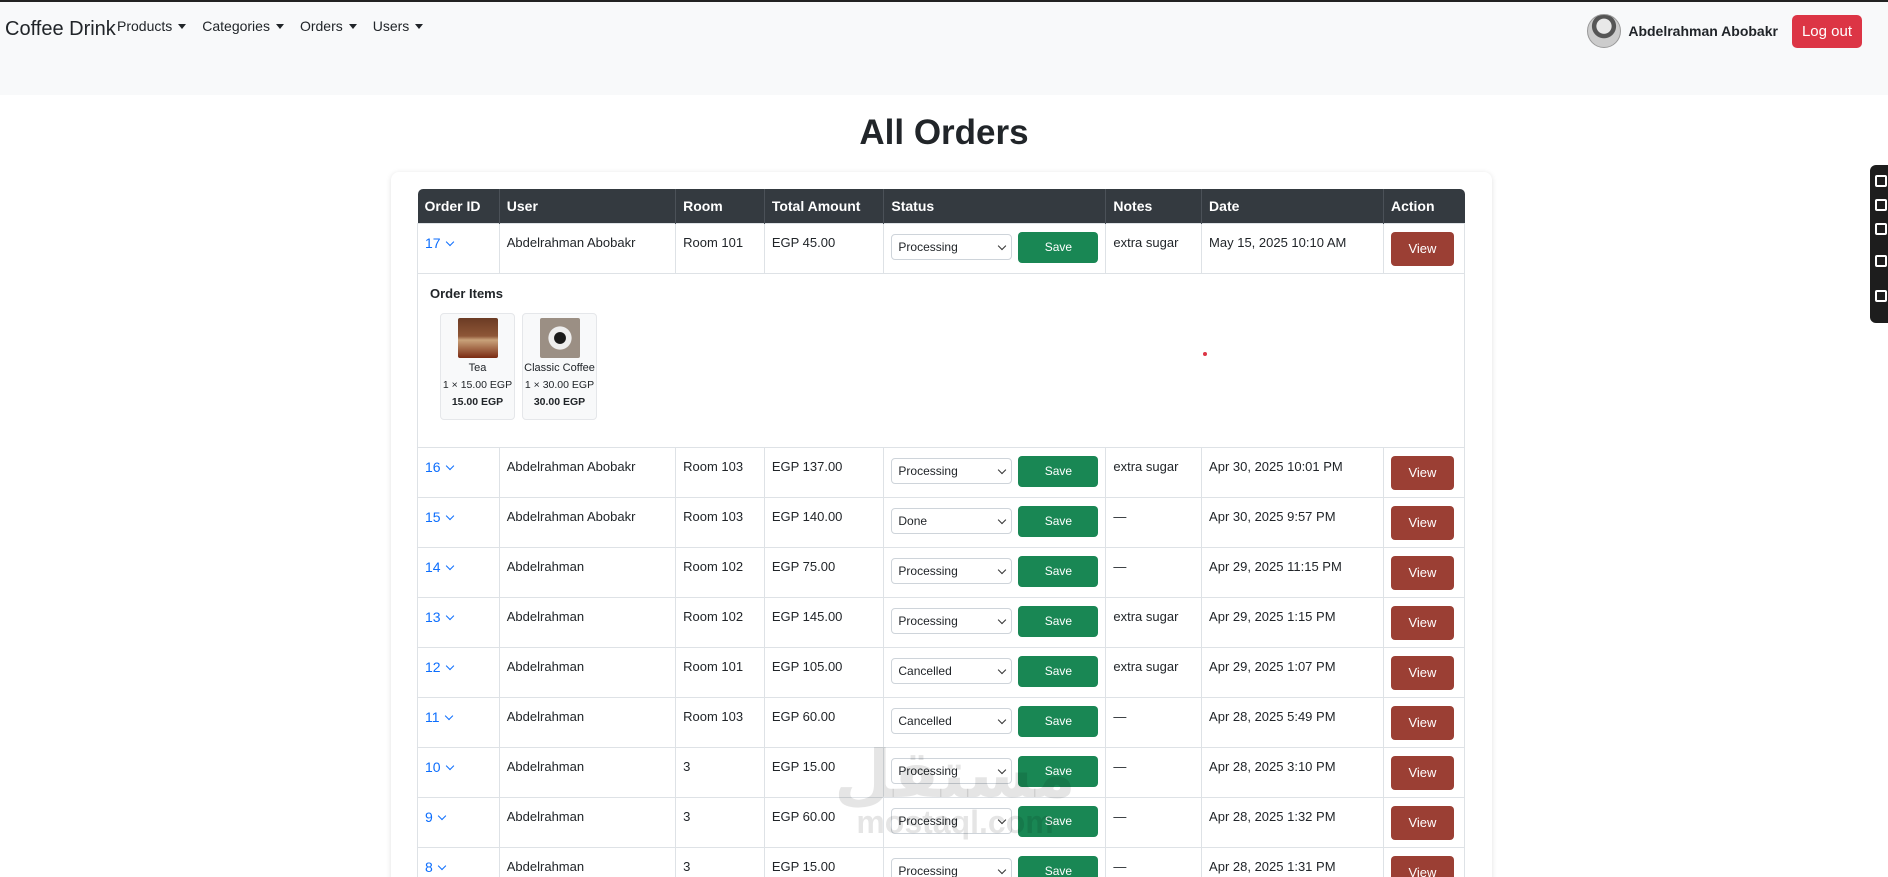 This screenshot has height=877, width=1888. I want to click on cell-order-id: 13, so click(458, 622).